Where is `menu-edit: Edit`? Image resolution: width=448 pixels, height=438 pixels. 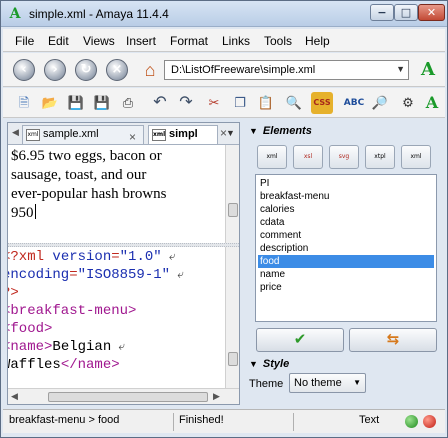
menu-edit: Edit is located at coordinates (58, 41).